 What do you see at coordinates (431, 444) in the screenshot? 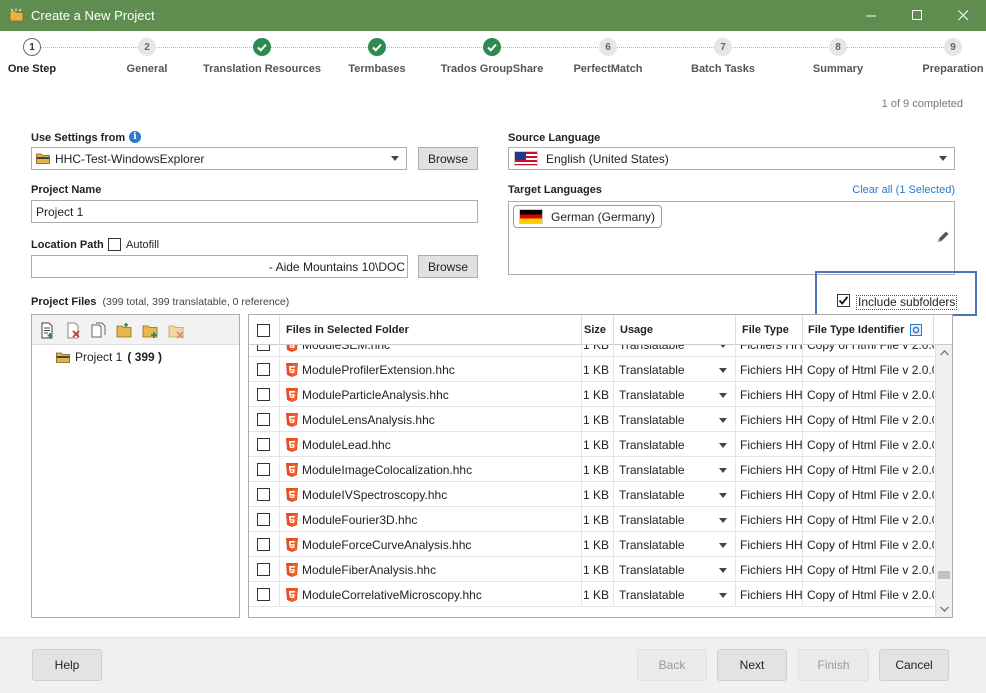
I see `file-name-cell: ModuleLead.hhc` at bounding box center [431, 444].